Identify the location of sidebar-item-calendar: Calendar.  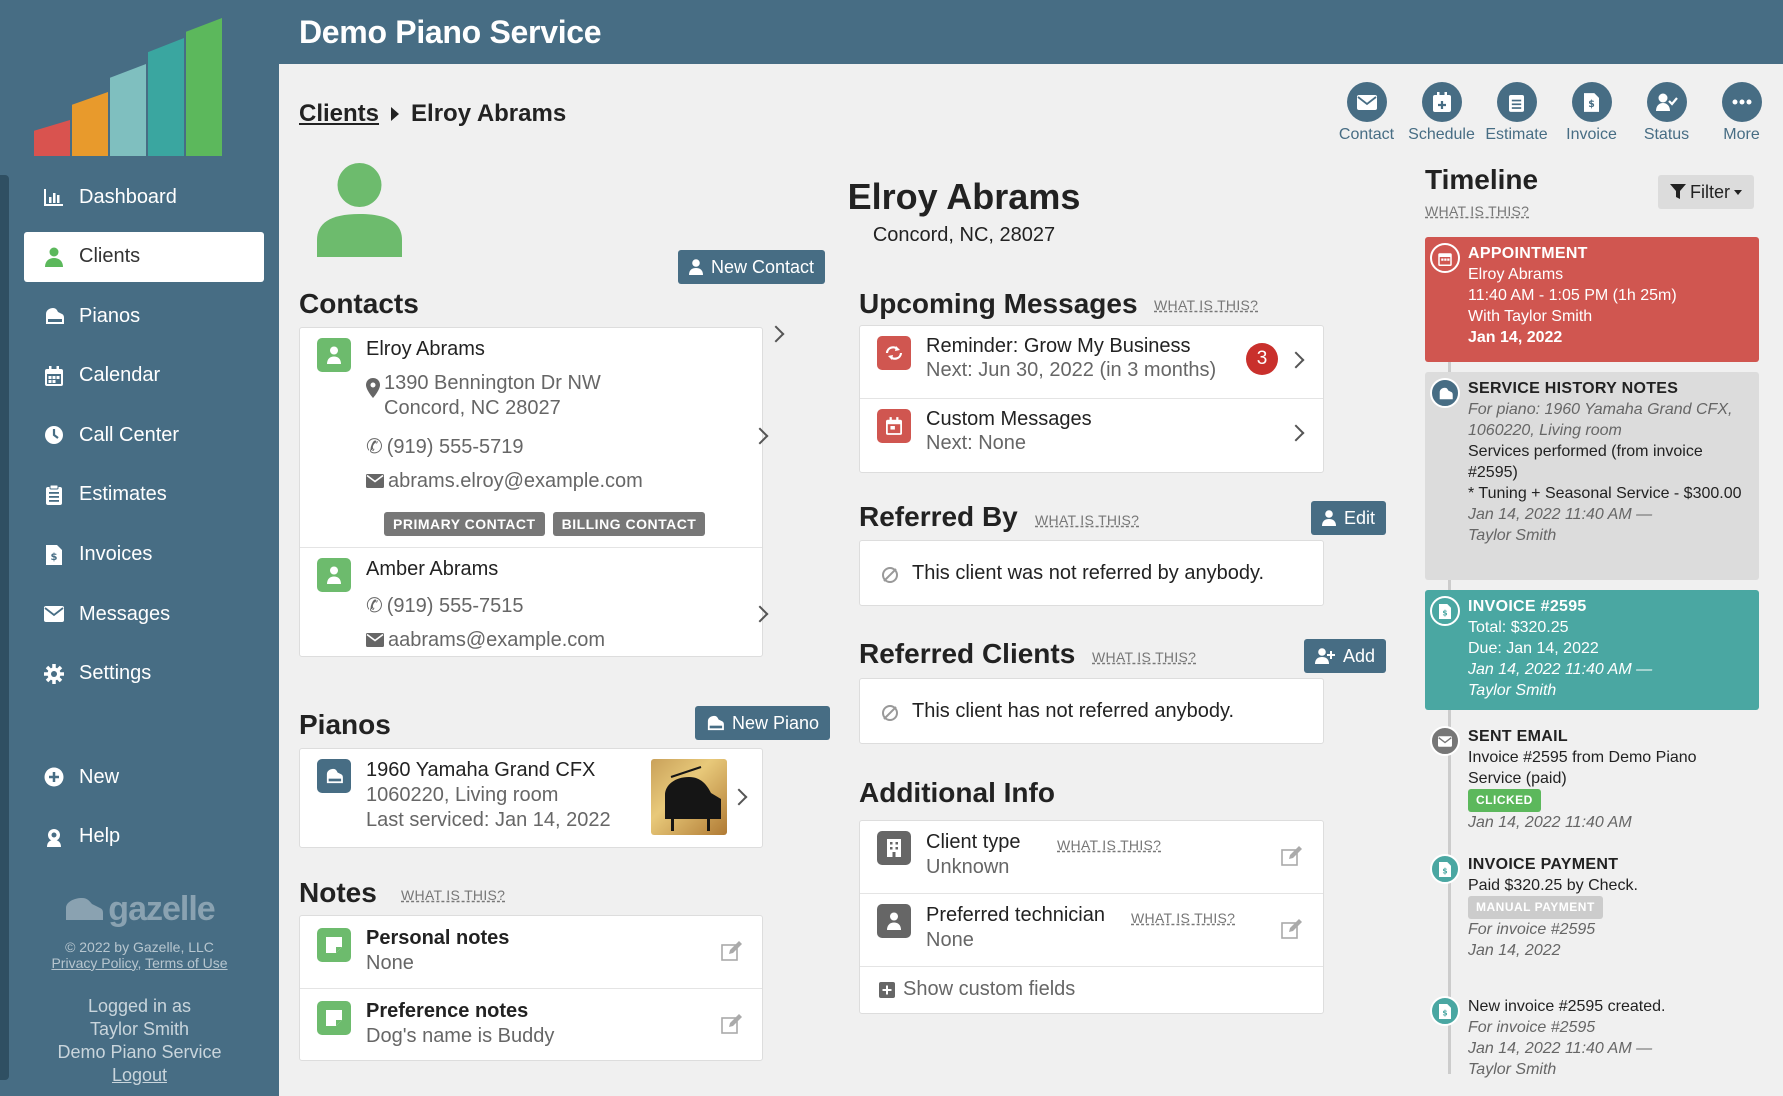
(144, 376).